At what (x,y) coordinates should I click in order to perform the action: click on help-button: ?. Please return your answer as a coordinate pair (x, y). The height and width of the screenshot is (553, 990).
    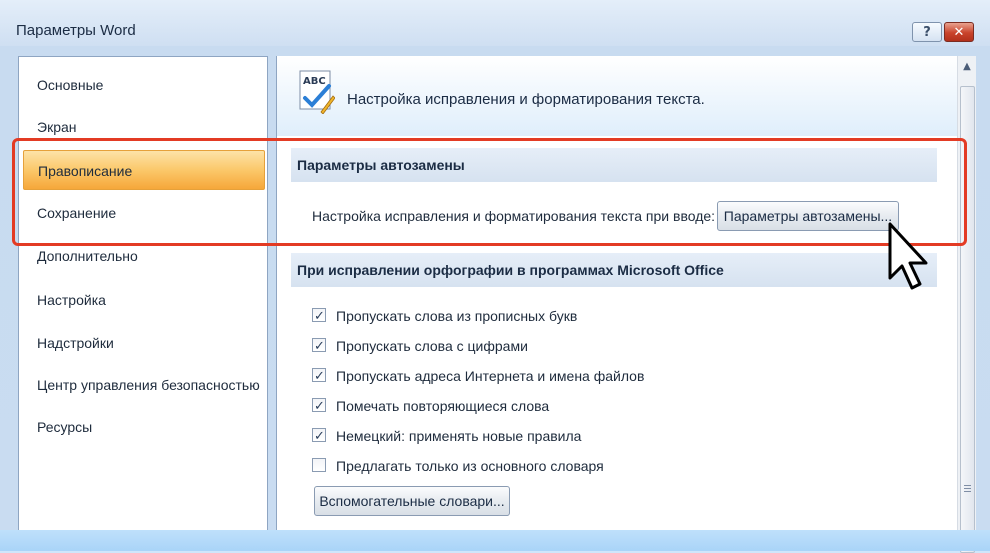
    Looking at the image, I should click on (927, 32).